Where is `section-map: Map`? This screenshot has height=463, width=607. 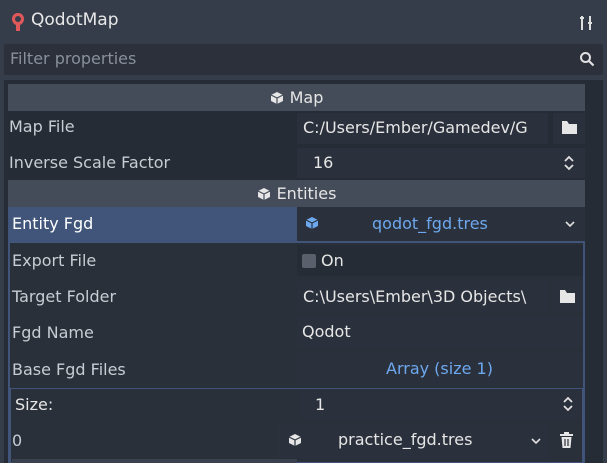 section-map: Map is located at coordinates (296, 97).